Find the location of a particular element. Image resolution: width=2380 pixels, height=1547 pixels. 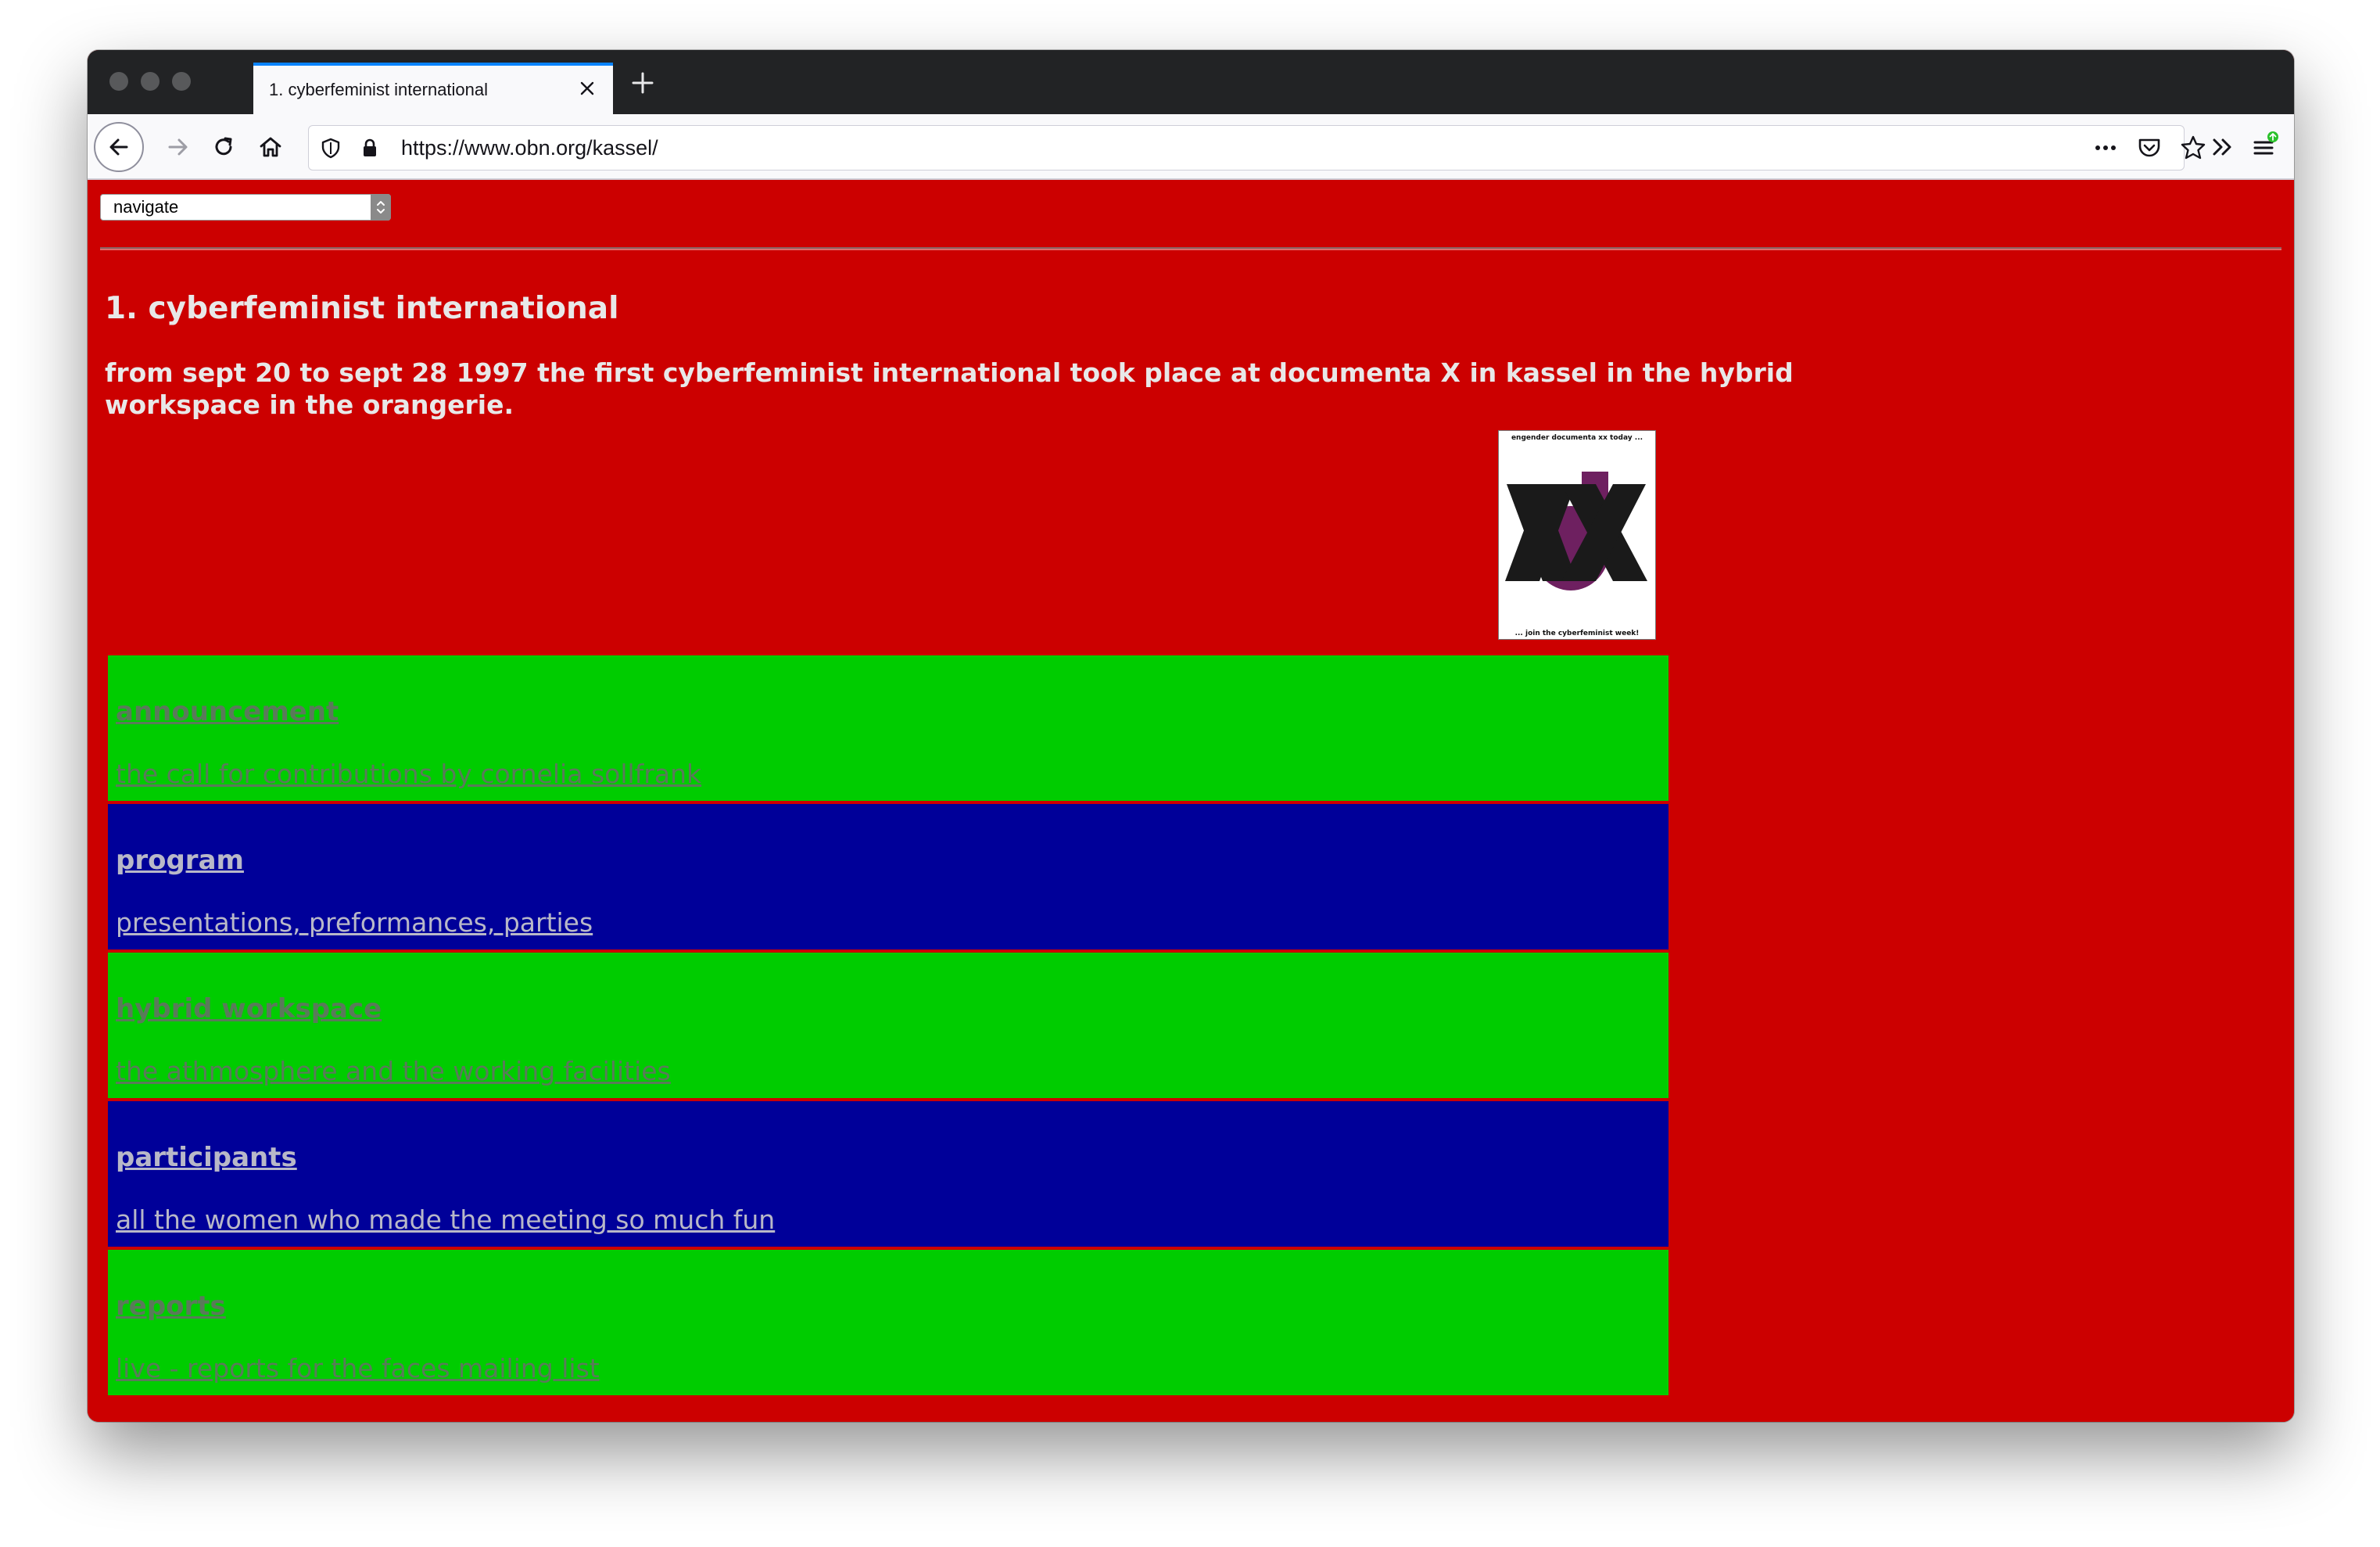

url-text: https://www.obn.org/kassel/ is located at coordinates (529, 148).